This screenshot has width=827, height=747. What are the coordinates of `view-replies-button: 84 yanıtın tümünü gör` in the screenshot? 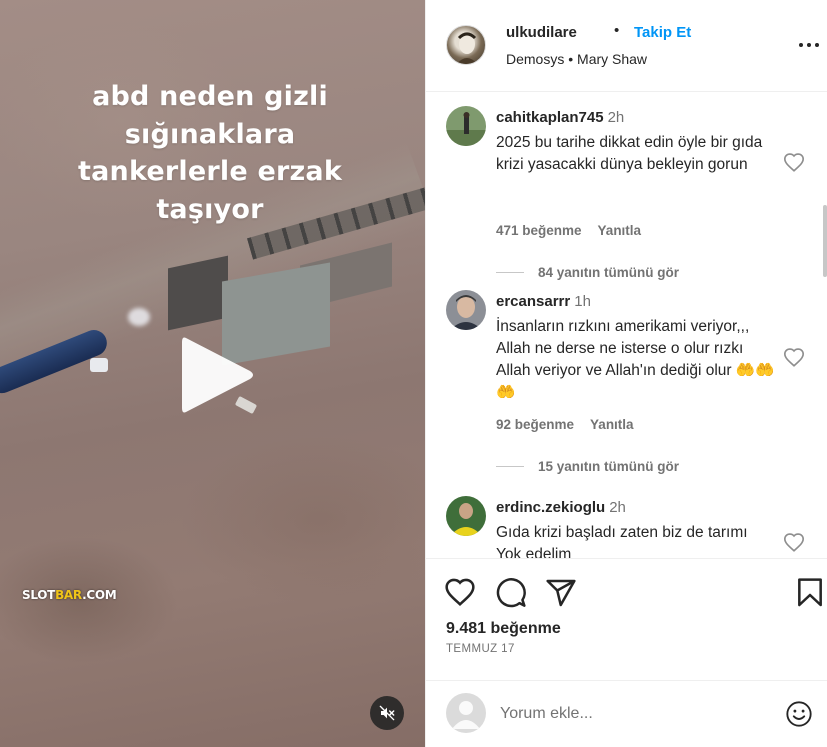 It's located at (587, 272).